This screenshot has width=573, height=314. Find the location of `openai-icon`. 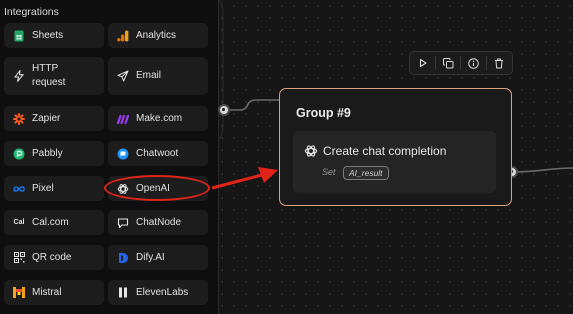

openai-icon is located at coordinates (311, 151).